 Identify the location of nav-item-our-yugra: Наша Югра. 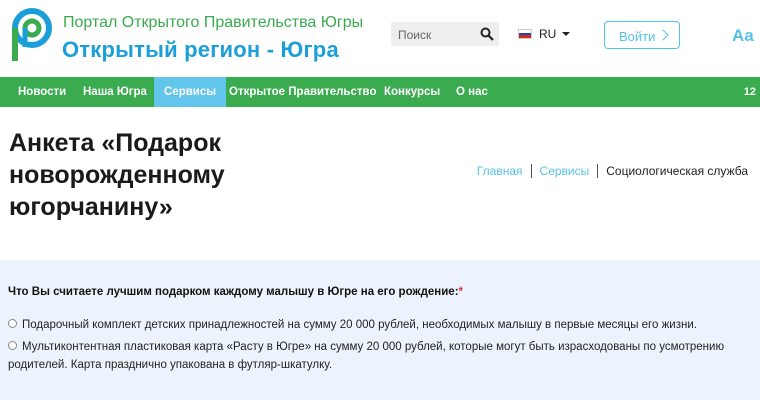
(115, 92).